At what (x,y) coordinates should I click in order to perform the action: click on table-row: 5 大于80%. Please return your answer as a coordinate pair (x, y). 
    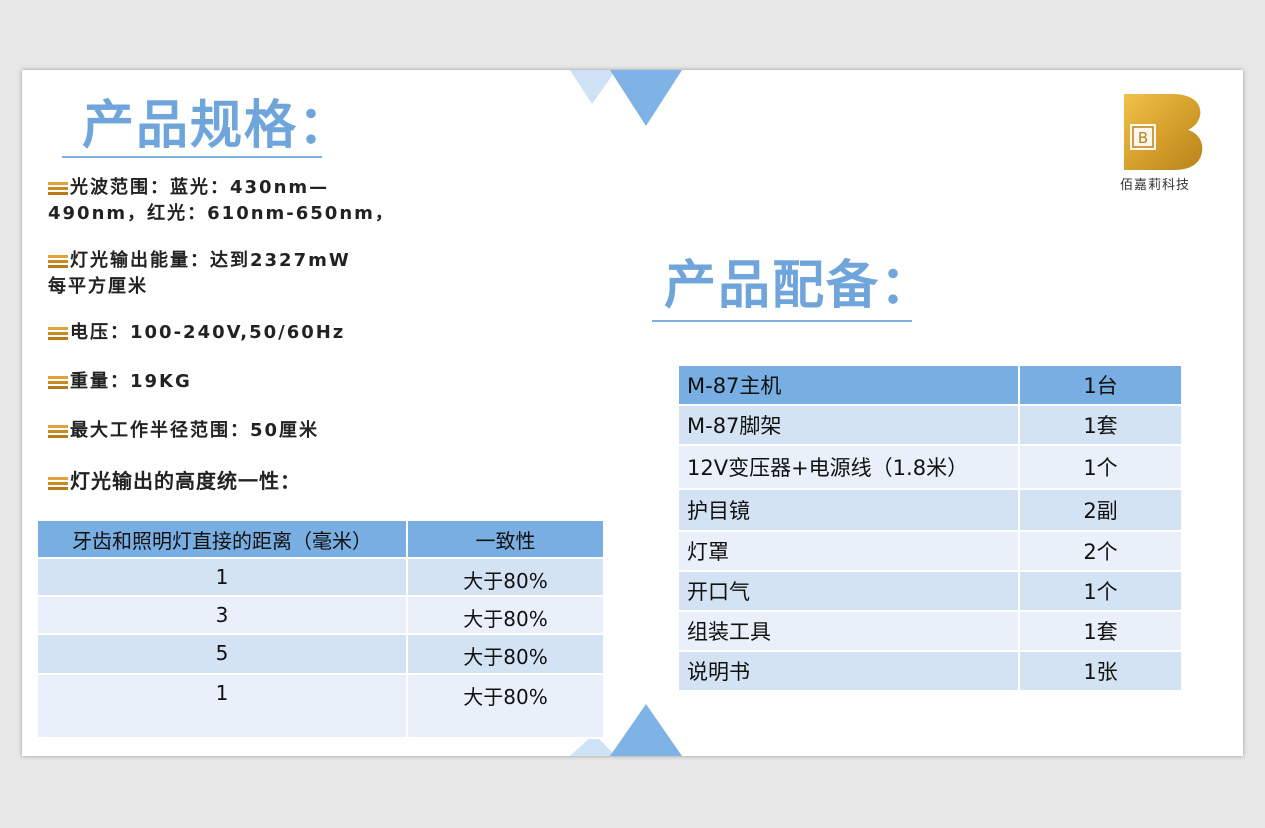
    Looking at the image, I should click on (320, 654).